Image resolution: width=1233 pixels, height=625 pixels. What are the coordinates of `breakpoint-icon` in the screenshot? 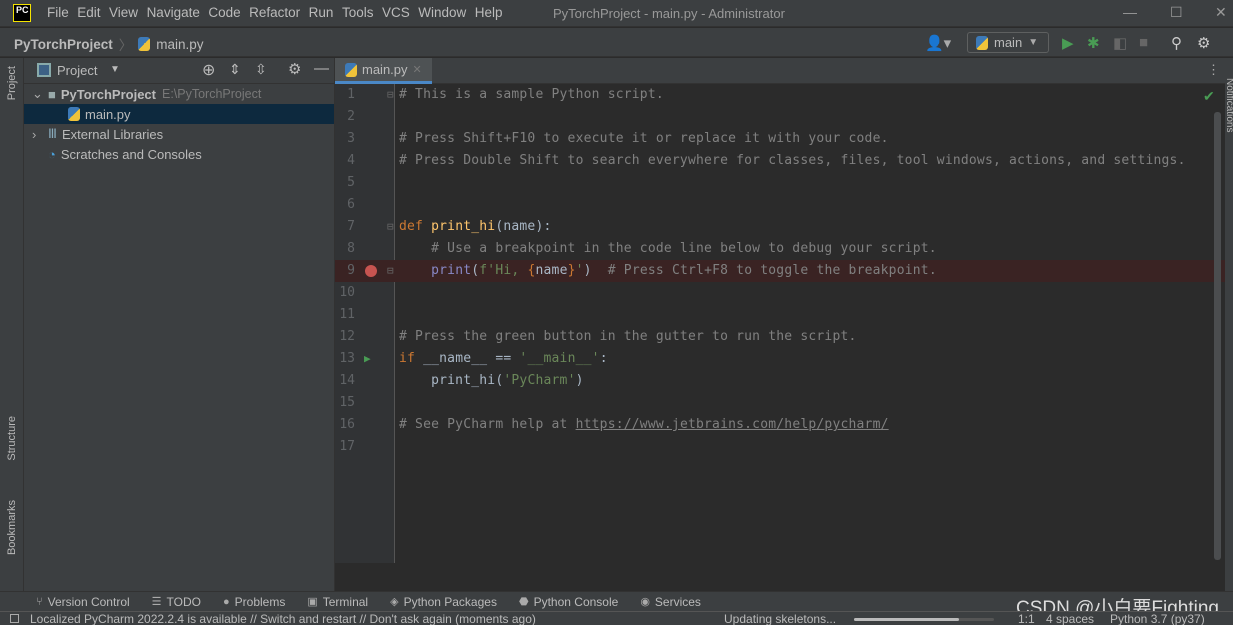 It's located at (371, 271).